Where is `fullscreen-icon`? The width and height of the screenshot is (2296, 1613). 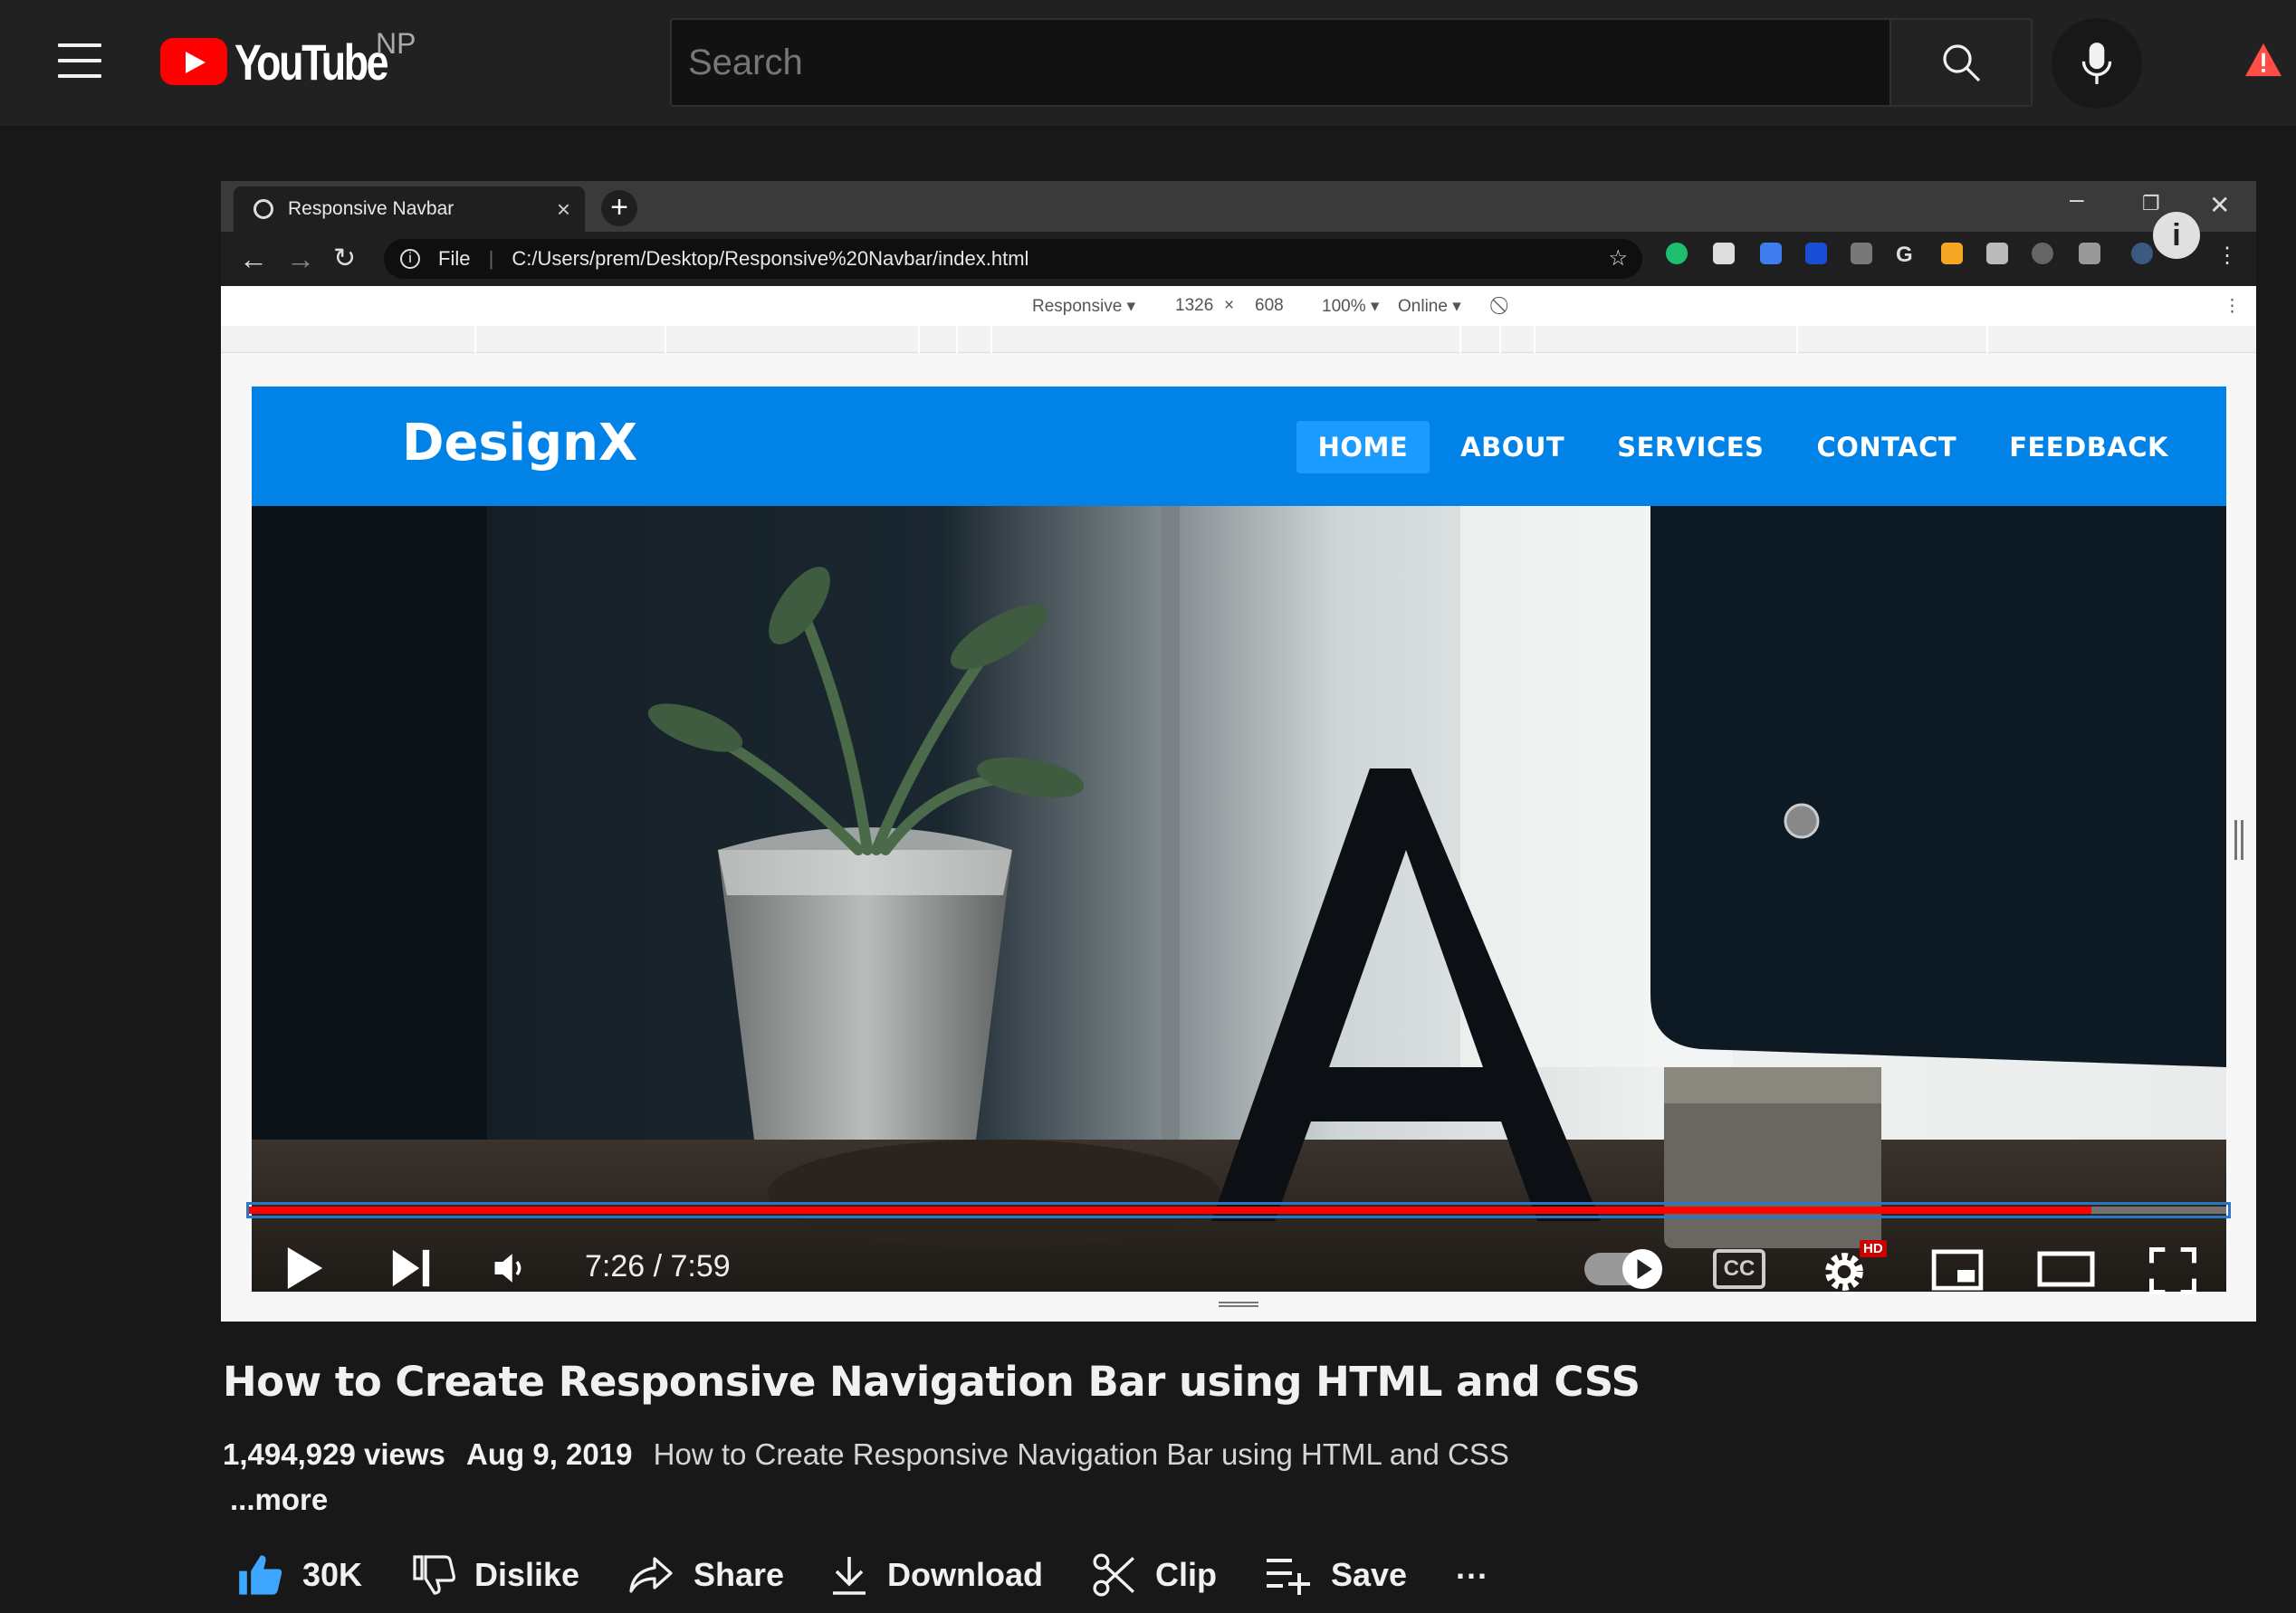
fullscreen-icon is located at coordinates (2172, 1270).